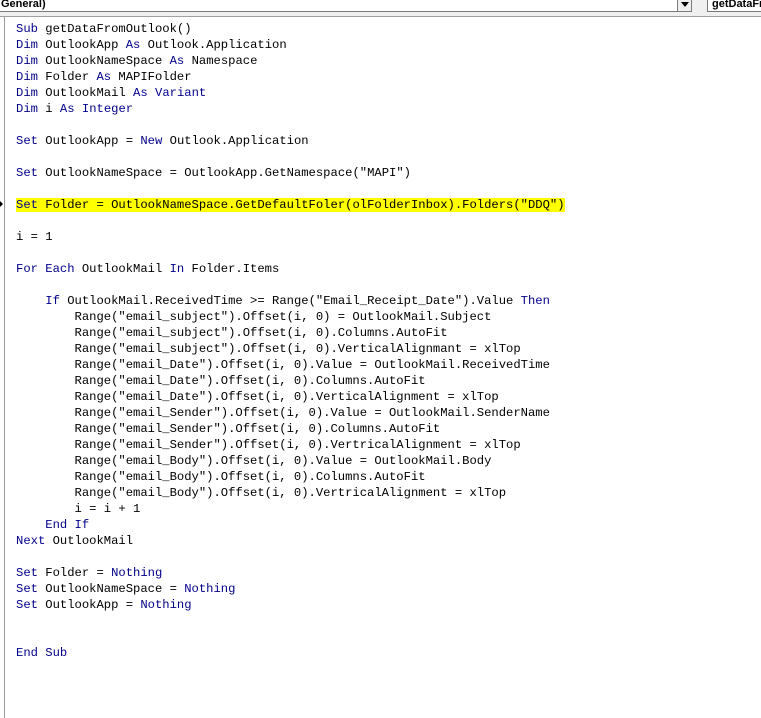  I want to click on code-line: Set OutlookApp = Nothing, so click(290, 605).